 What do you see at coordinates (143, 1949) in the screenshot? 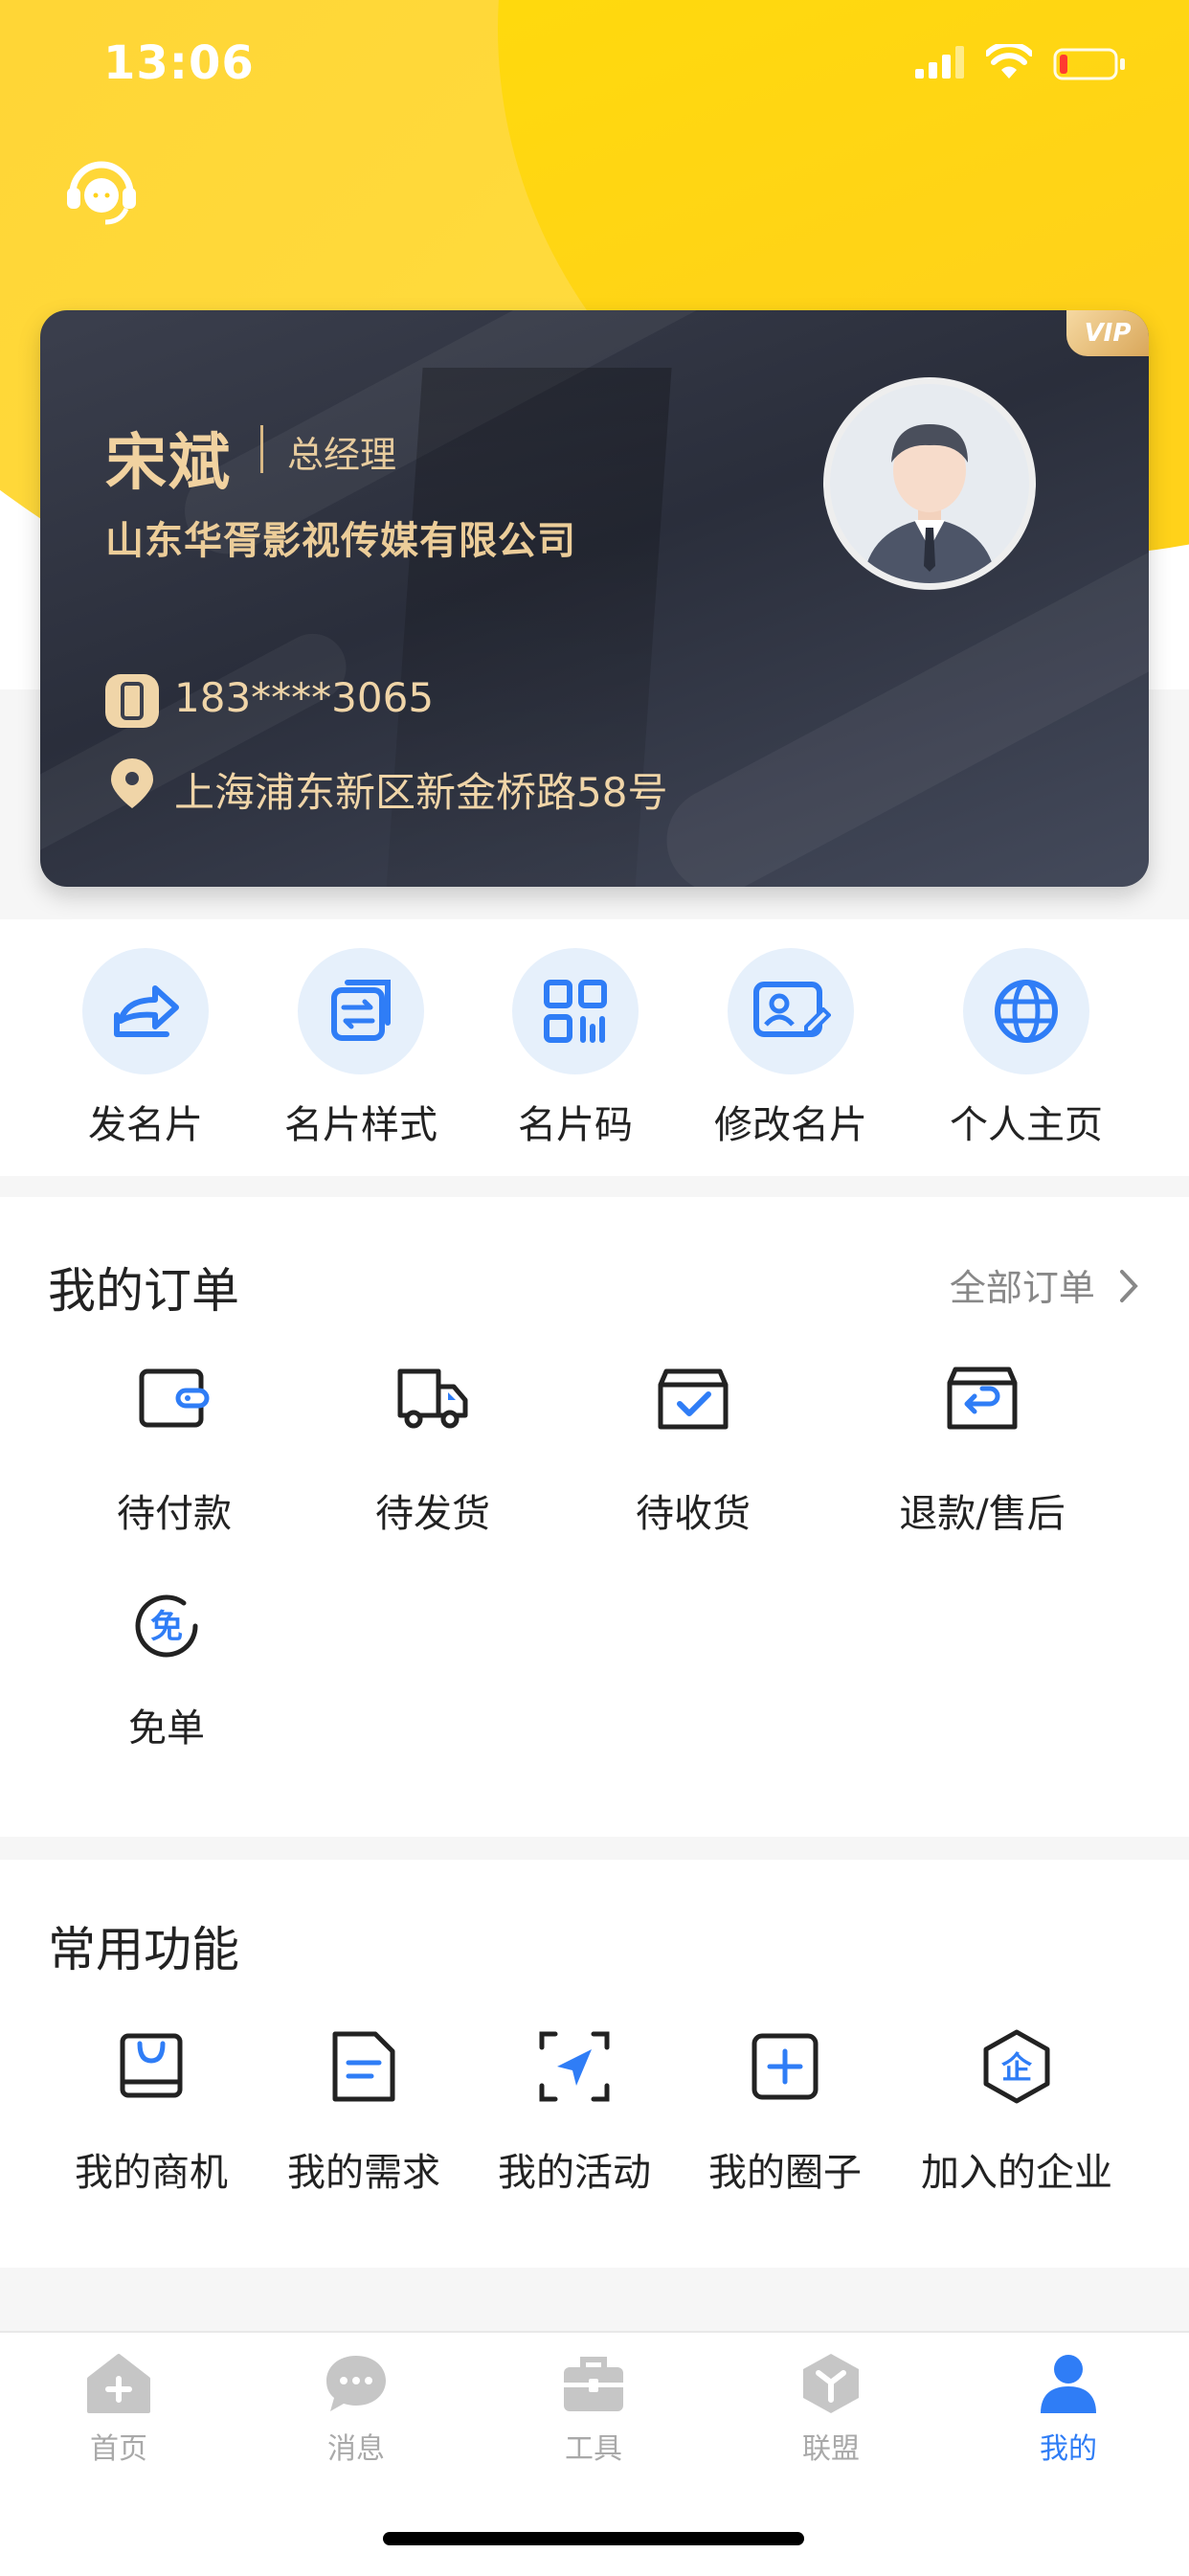
I see `functions-title: 常用功能` at bounding box center [143, 1949].